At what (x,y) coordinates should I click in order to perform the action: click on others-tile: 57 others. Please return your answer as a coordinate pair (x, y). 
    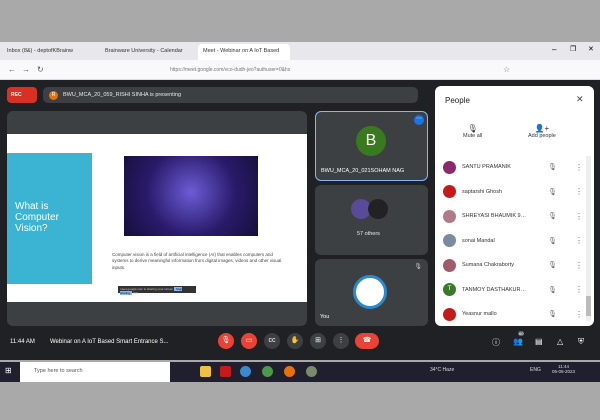
    Looking at the image, I should click on (371, 220).